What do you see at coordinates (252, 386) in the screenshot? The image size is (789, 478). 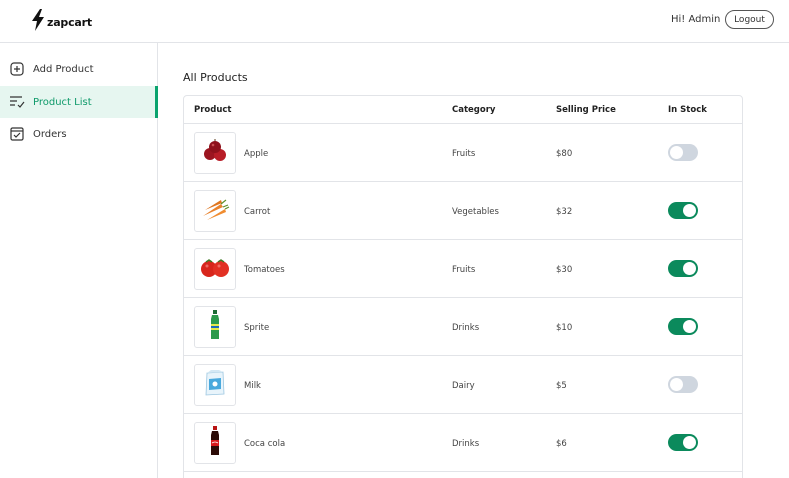 I see `product-name: Milk` at bounding box center [252, 386].